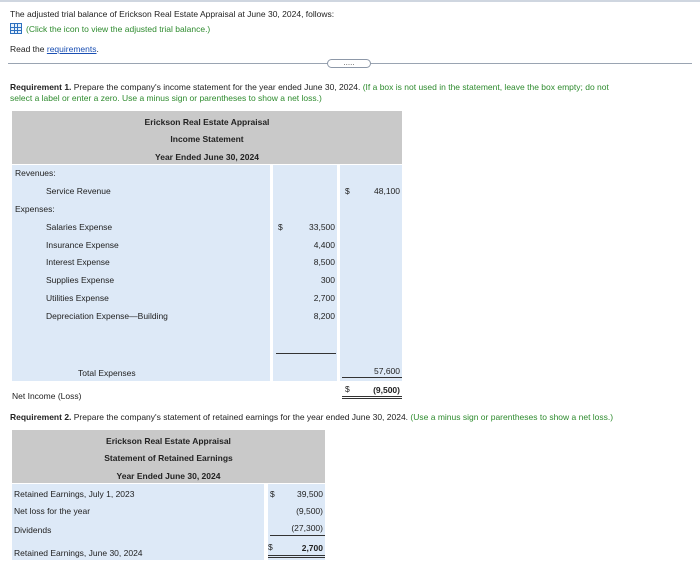  What do you see at coordinates (168, 458) in the screenshot?
I see `re-statement-title: Statement of Retained Earnings` at bounding box center [168, 458].